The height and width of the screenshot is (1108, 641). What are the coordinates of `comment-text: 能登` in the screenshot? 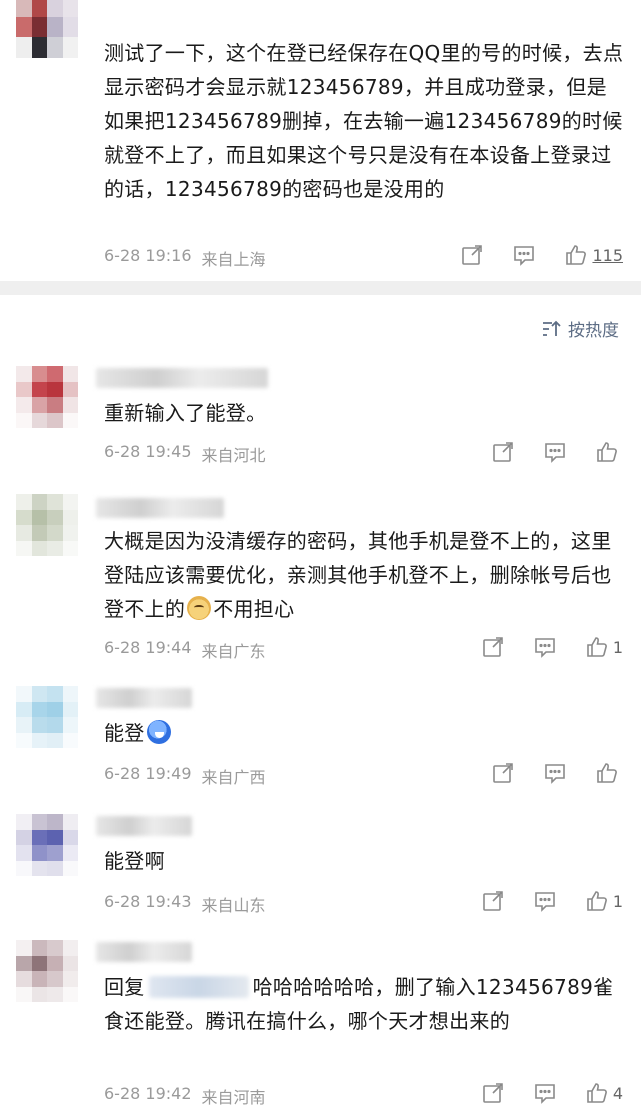 It's located at (364, 733).